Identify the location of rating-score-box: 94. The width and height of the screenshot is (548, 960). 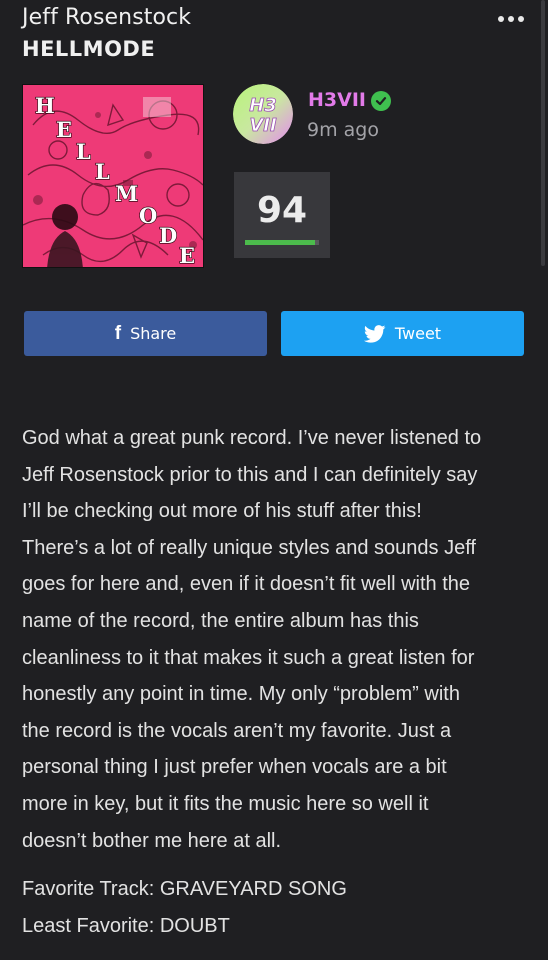
(282, 215).